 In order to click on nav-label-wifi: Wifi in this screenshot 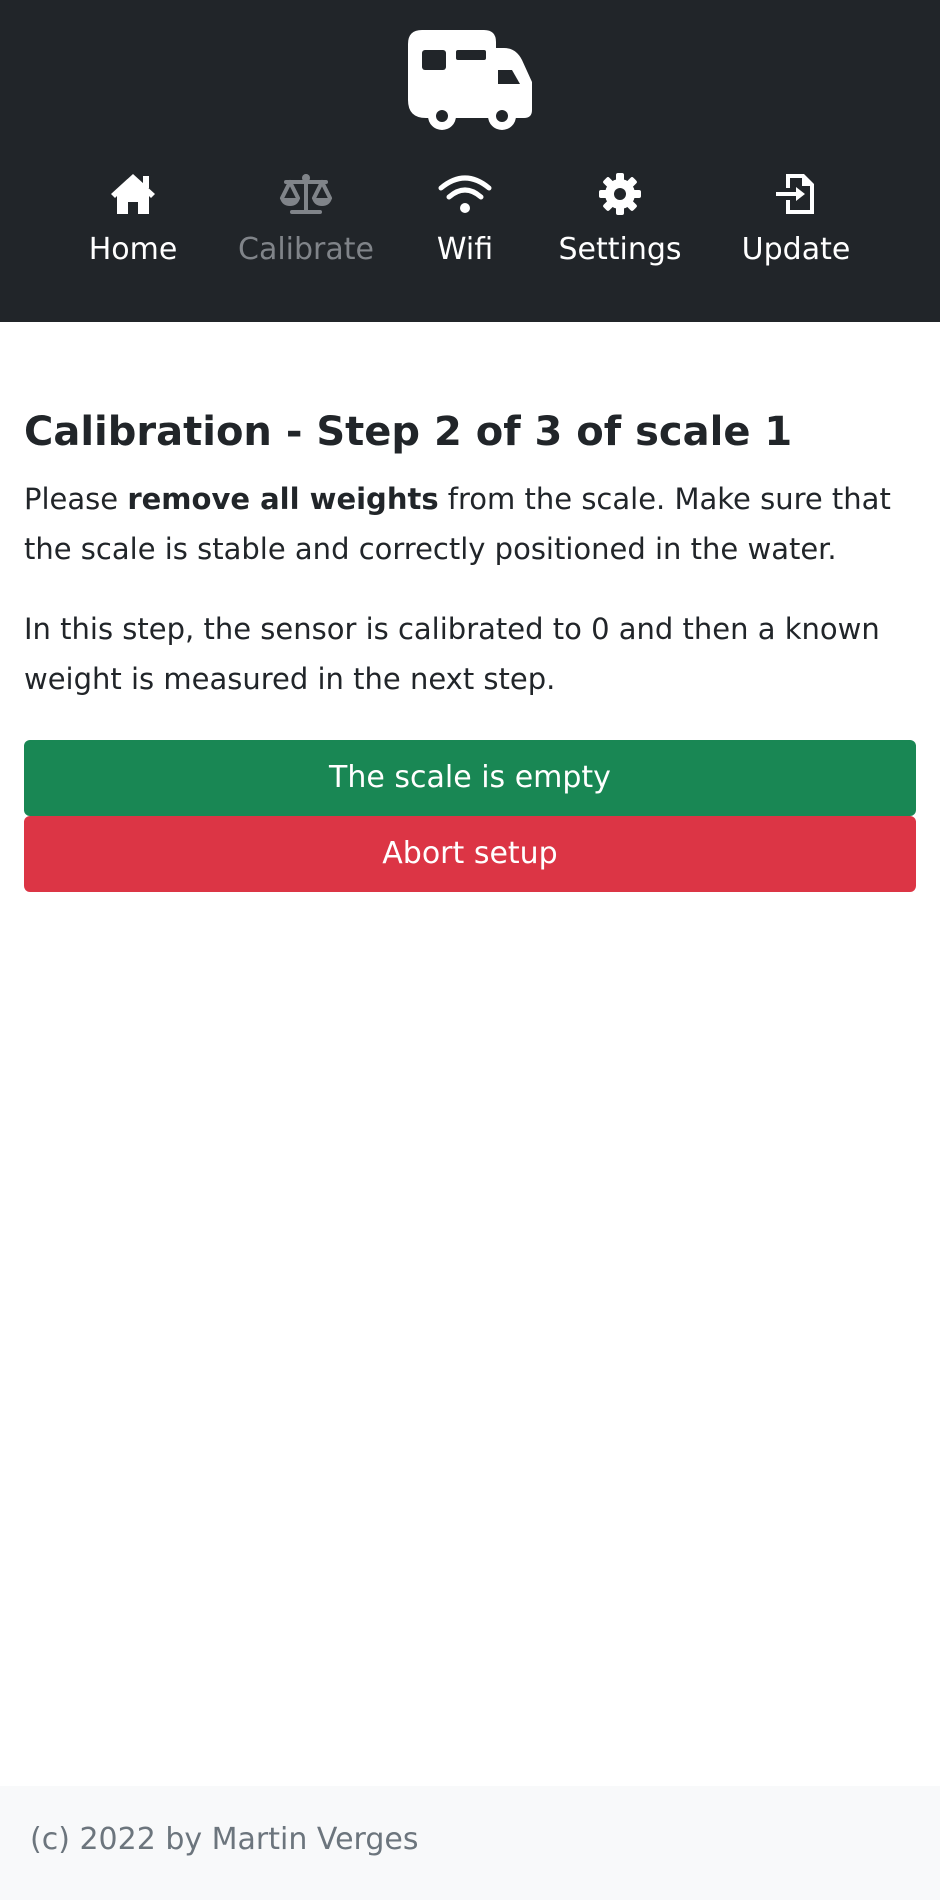, I will do `click(465, 249)`.